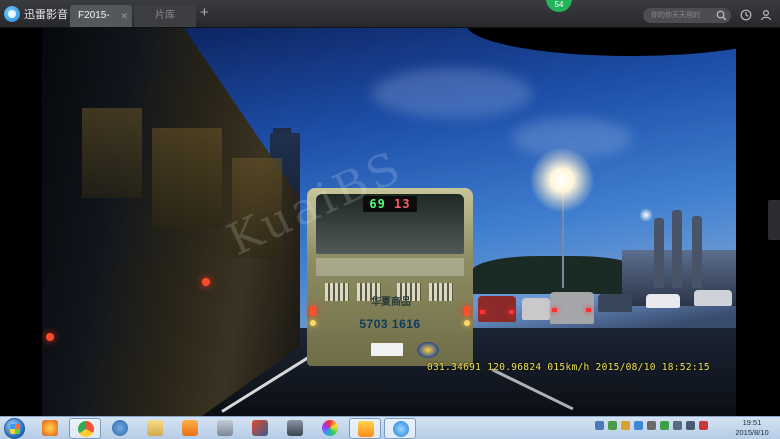 This screenshot has width=780, height=439. Describe the element at coordinates (766, 15) in the screenshot. I see `user-icon` at that location.